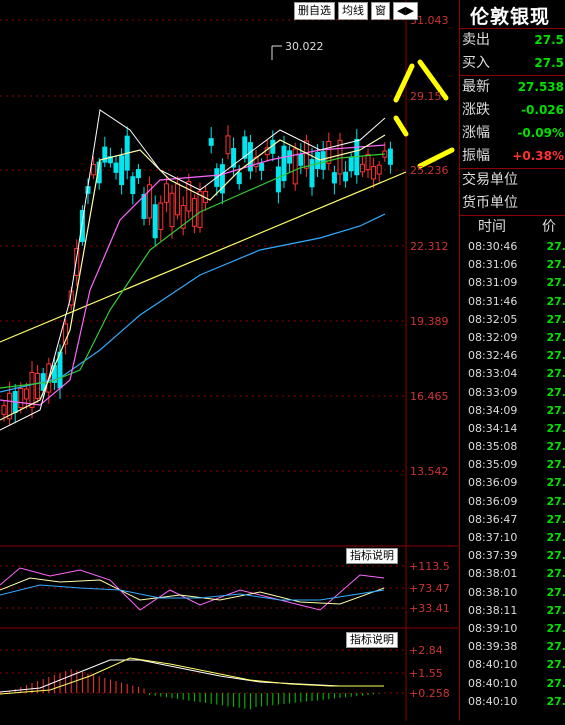  I want to click on quote-row: 买入27.5, so click(512, 63).